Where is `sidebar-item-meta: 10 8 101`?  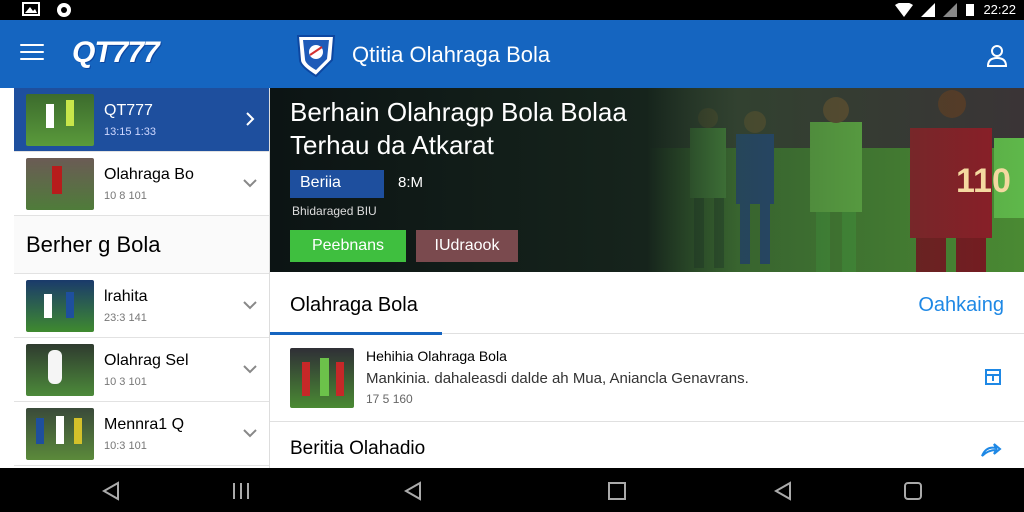
sidebar-item-meta: 10 8 101 is located at coordinates (125, 195).